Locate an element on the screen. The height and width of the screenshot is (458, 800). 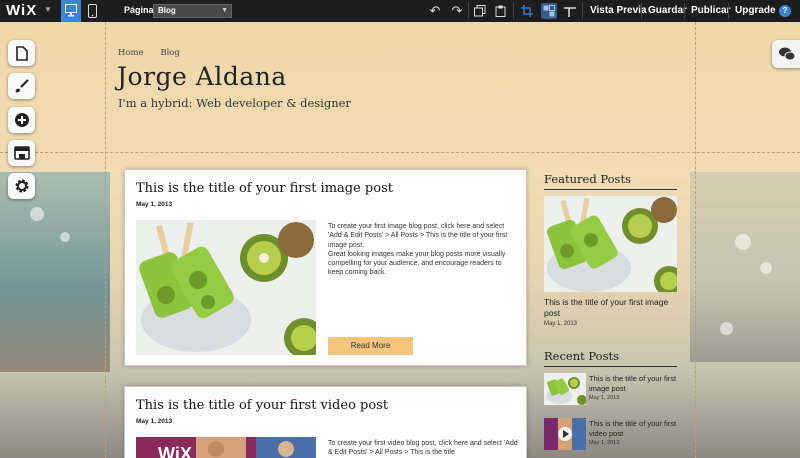
design-button is located at coordinates (21, 86).